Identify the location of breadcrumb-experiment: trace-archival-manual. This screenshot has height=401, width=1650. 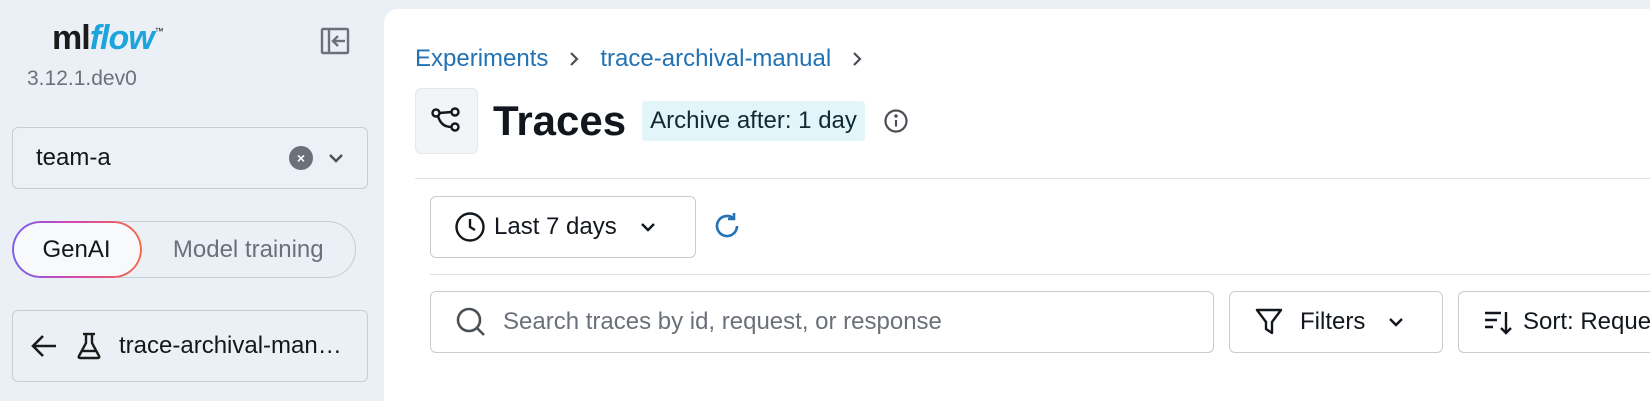
(715, 59).